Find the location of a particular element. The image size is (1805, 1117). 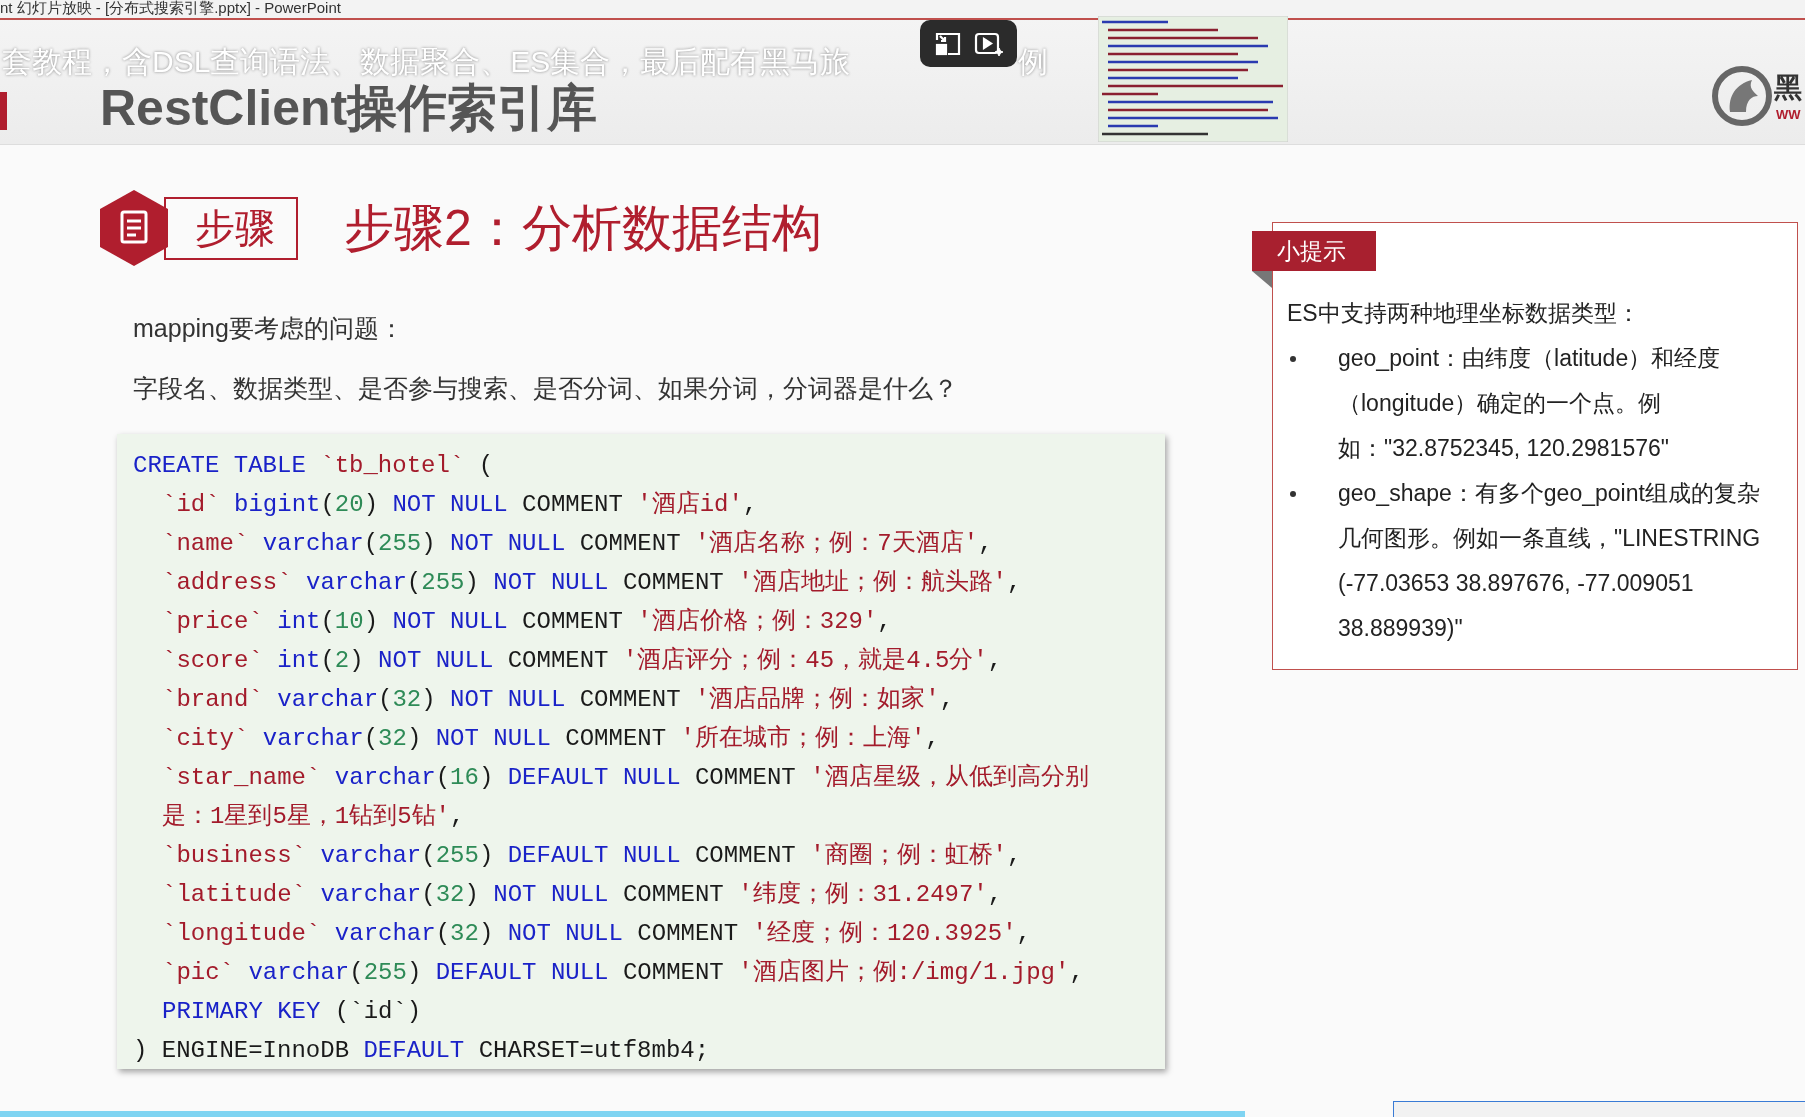

code-line: ) ENGINE=InnoDB DEFAULT CHARSET=utf8mb4; is located at coordinates (421, 1051).